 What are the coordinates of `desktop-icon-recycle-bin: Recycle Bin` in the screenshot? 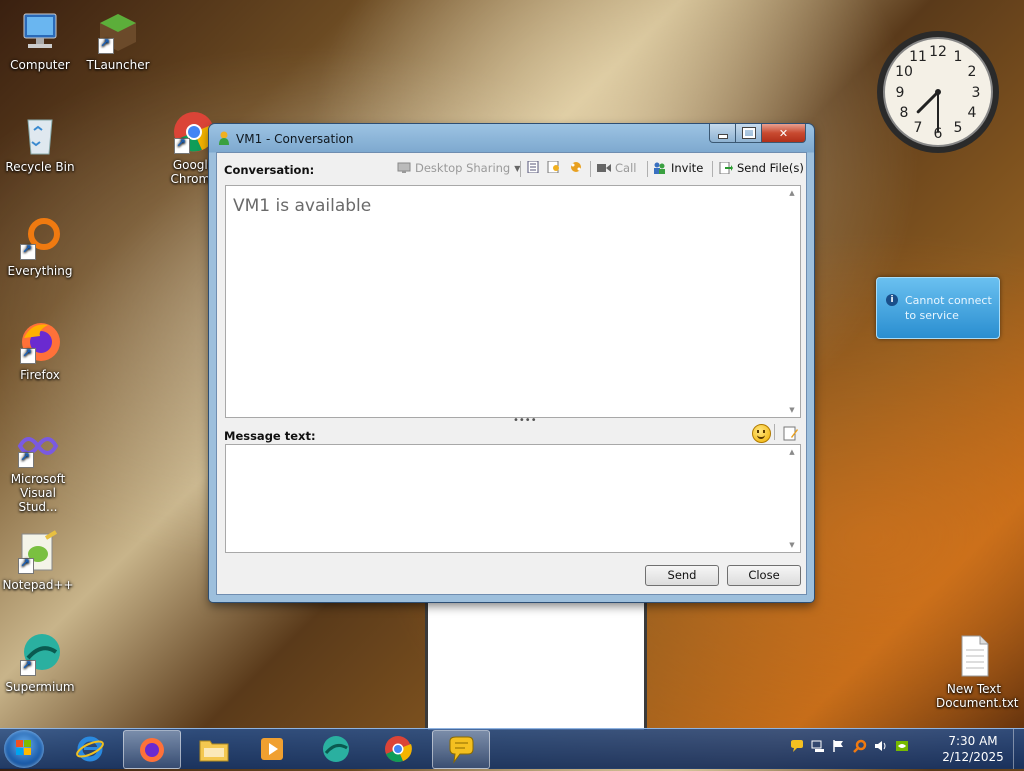 It's located at (40, 143).